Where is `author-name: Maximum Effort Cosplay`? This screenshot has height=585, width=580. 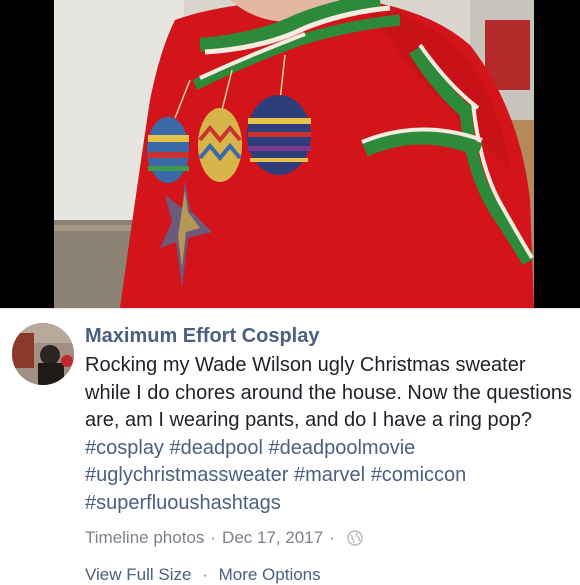
author-name: Maximum Effort Cosplay is located at coordinates (202, 336).